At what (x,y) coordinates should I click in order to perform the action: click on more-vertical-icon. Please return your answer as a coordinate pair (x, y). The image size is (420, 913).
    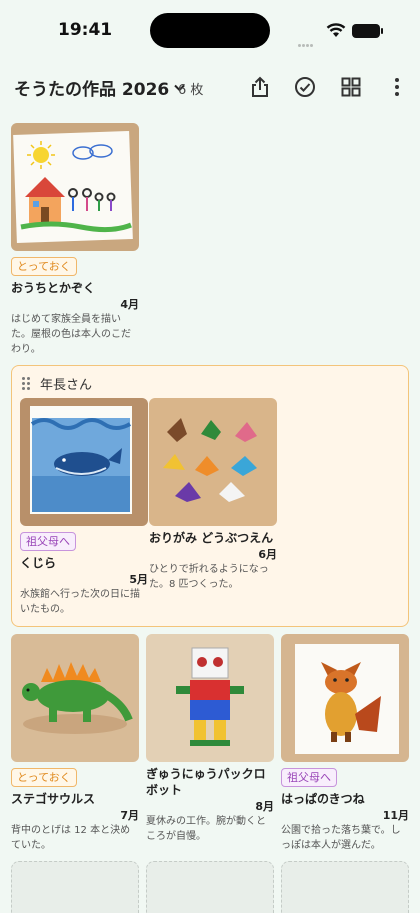
    Looking at the image, I should click on (397, 87).